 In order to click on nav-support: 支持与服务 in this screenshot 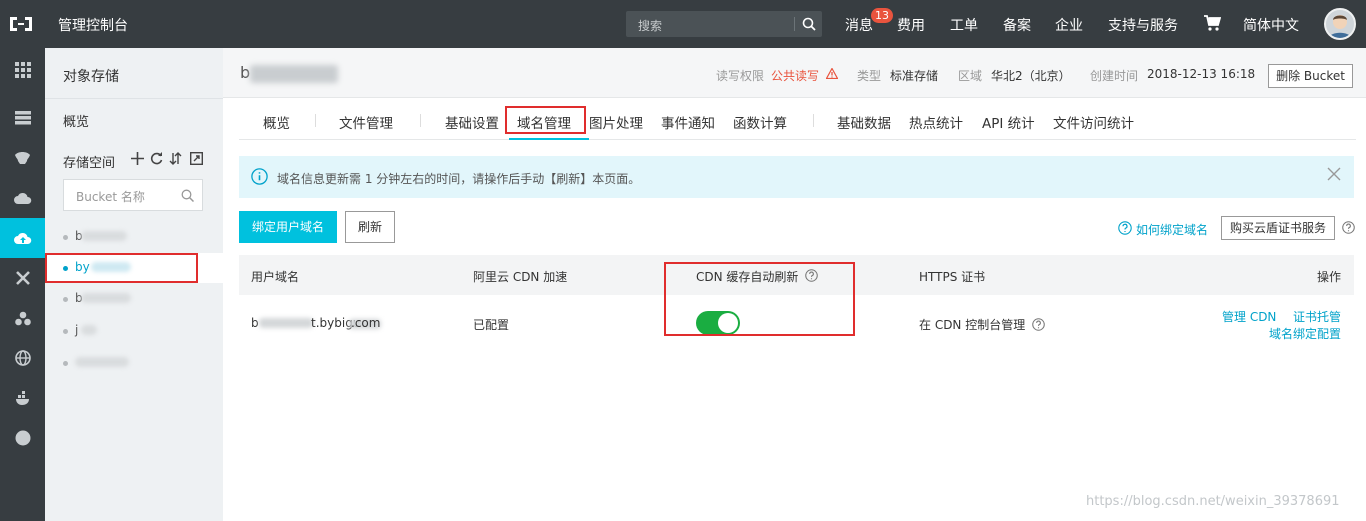, I will do `click(1143, 25)`.